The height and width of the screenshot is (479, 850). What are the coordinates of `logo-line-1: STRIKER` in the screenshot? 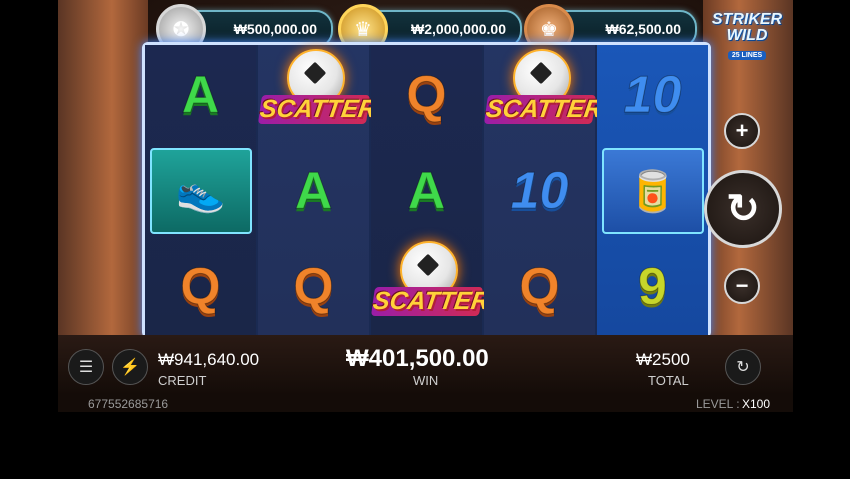 It's located at (747, 19).